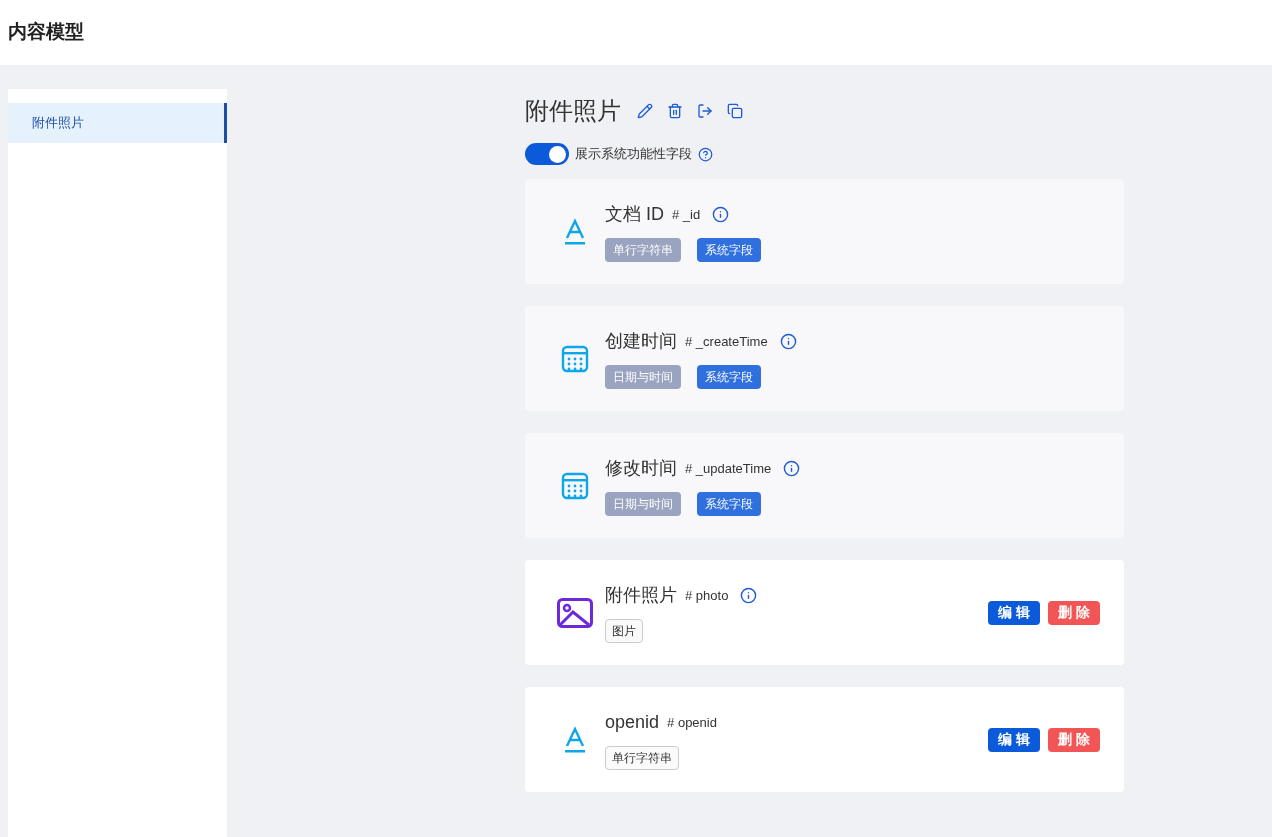 The width and height of the screenshot is (1272, 837). What do you see at coordinates (641, 468) in the screenshot?
I see `field-name: 修改时间` at bounding box center [641, 468].